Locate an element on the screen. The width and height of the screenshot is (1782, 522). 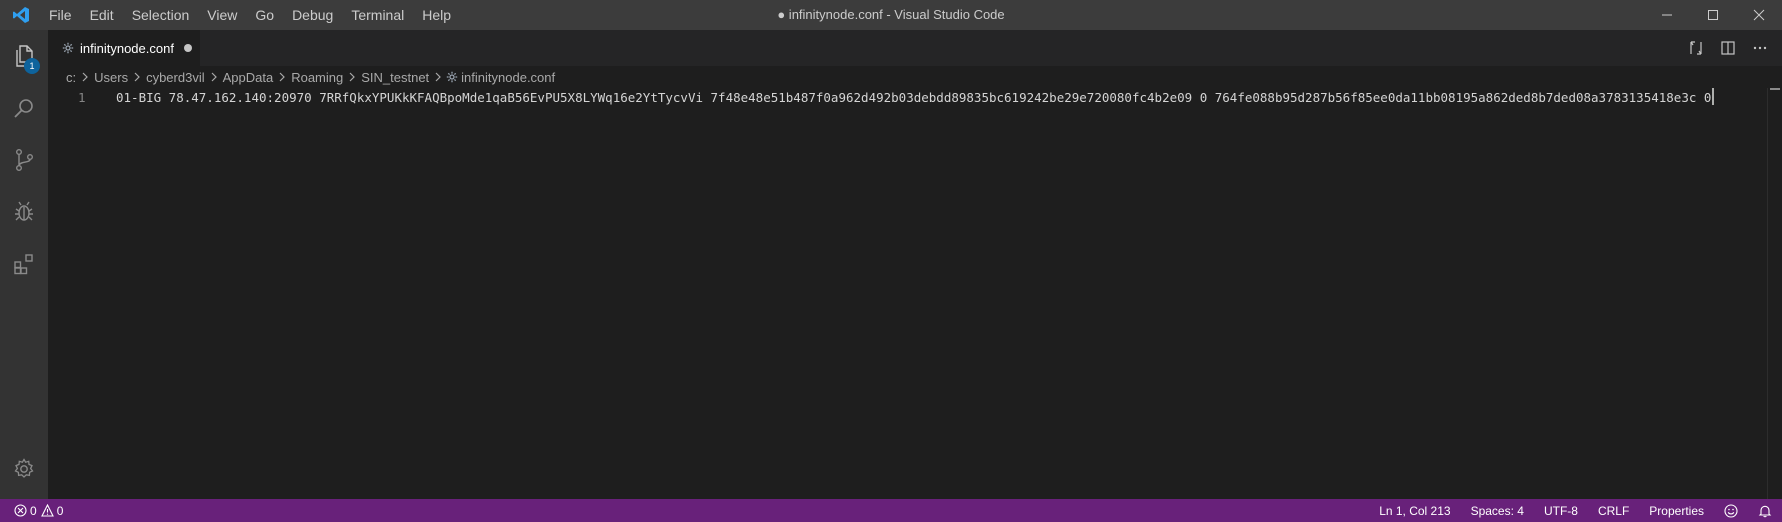
window-controls is located at coordinates (1713, 15).